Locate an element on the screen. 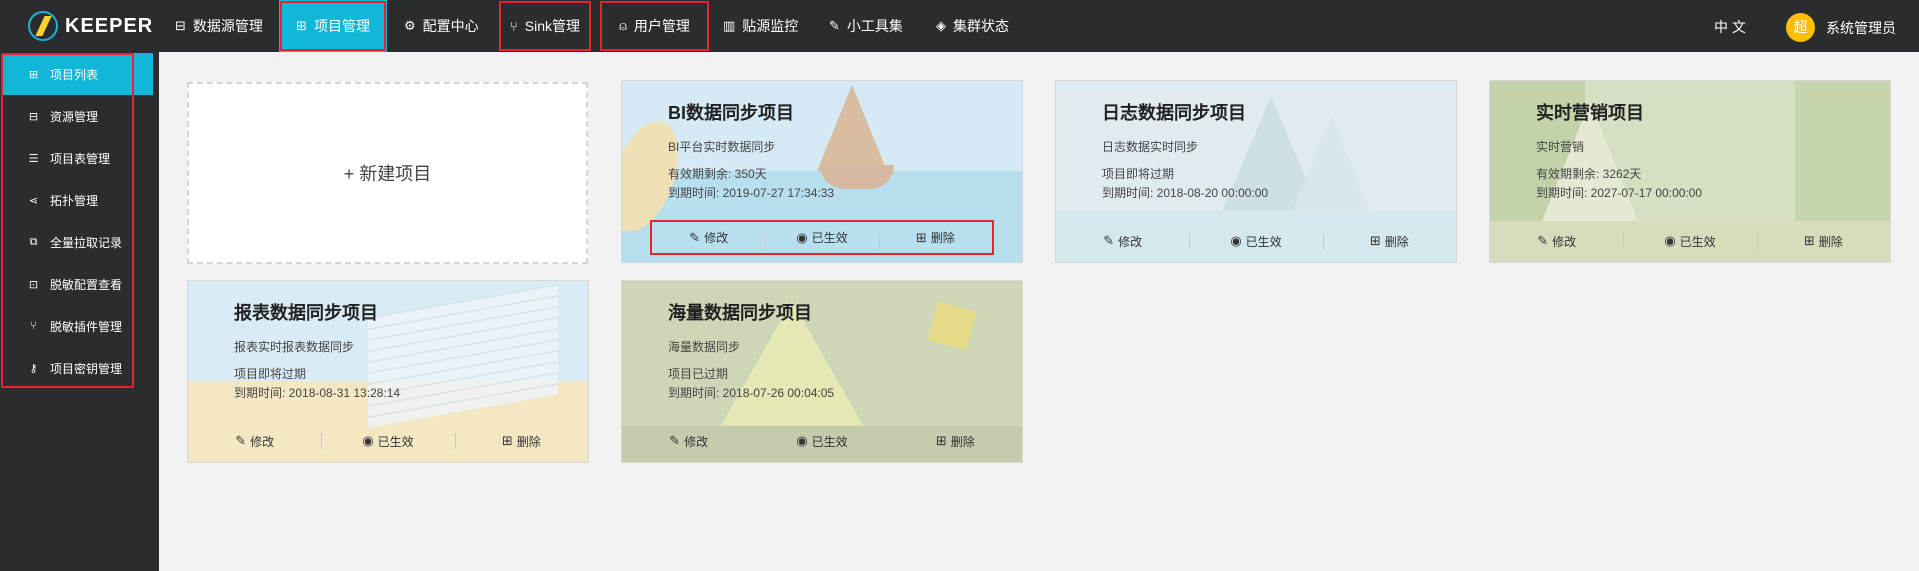  sidebar-item-label: 脱敏插件管理 is located at coordinates (86, 326).